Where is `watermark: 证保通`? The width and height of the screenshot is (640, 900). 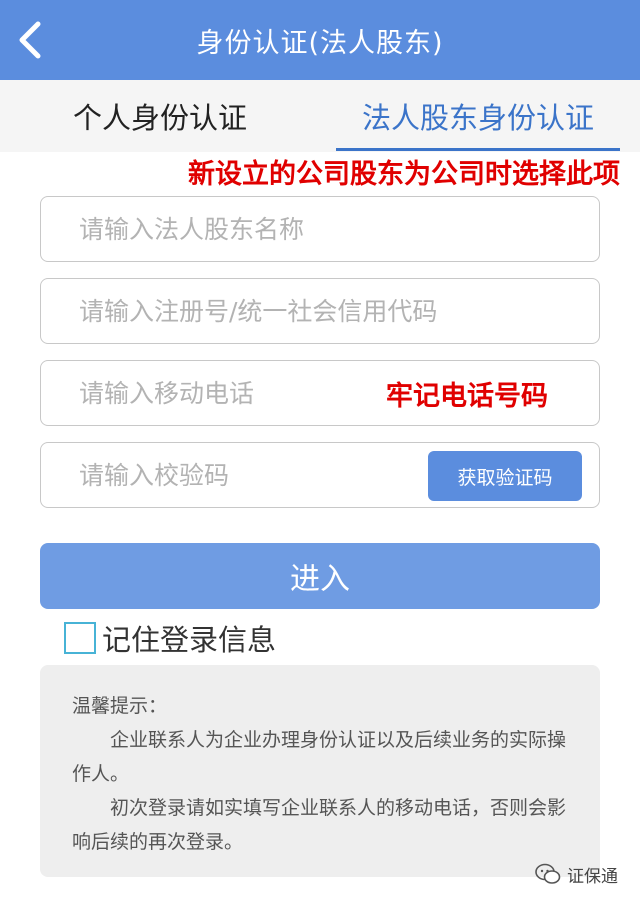
watermark: 证保通 is located at coordinates (576, 874).